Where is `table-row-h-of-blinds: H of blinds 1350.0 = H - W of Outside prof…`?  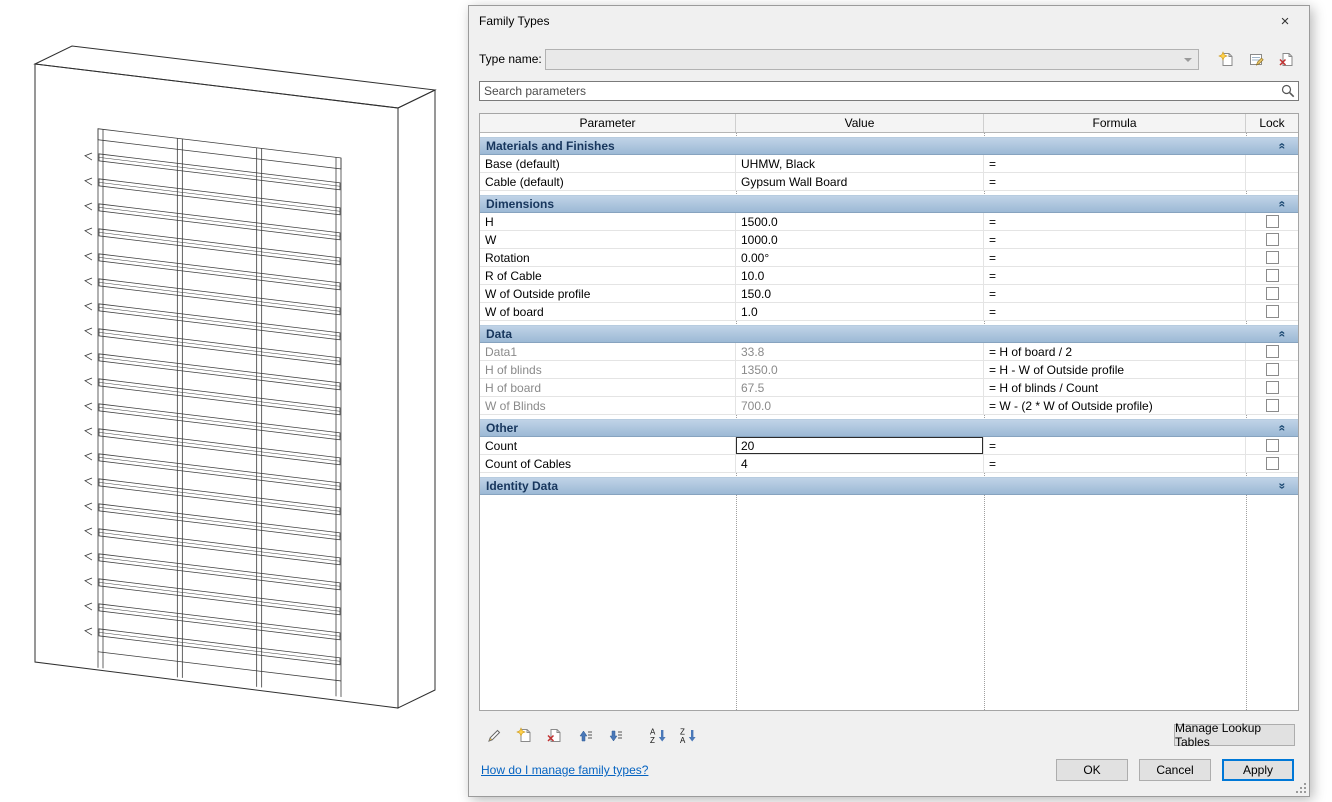
table-row-h-of-blinds: H of blinds 1350.0 = H - W of Outside prof… is located at coordinates (889, 370).